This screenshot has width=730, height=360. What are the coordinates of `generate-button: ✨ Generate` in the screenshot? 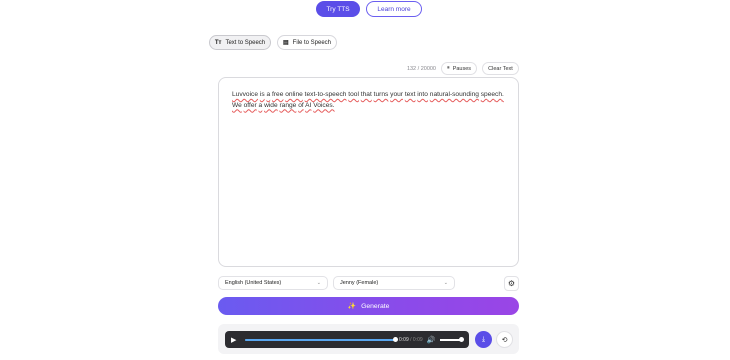 It's located at (368, 306).